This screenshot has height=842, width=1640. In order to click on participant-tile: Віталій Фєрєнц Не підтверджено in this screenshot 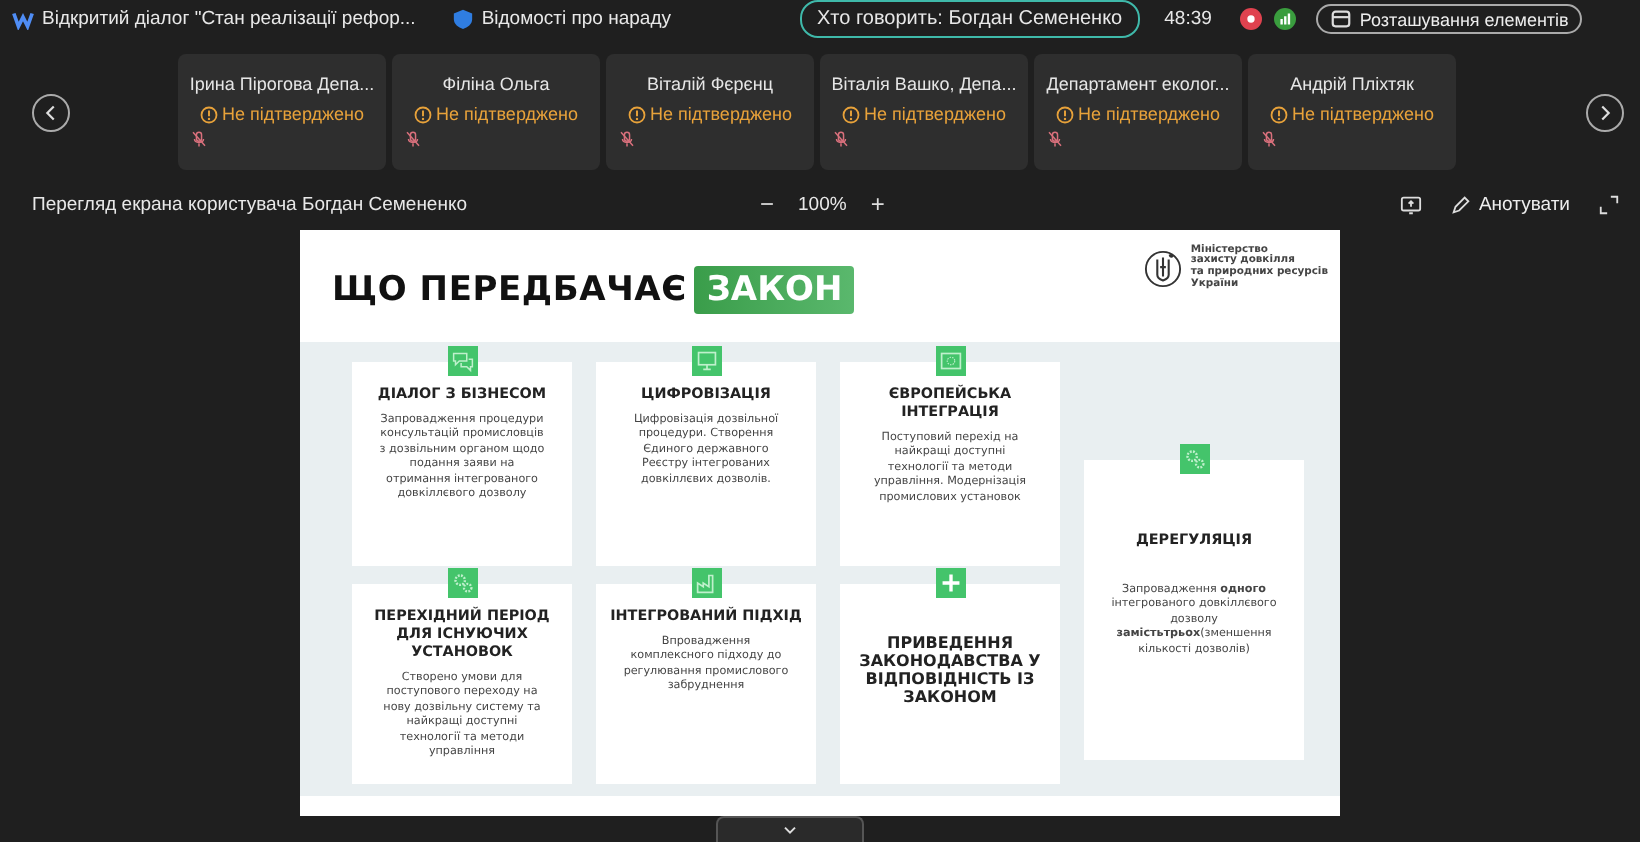, I will do `click(710, 112)`.